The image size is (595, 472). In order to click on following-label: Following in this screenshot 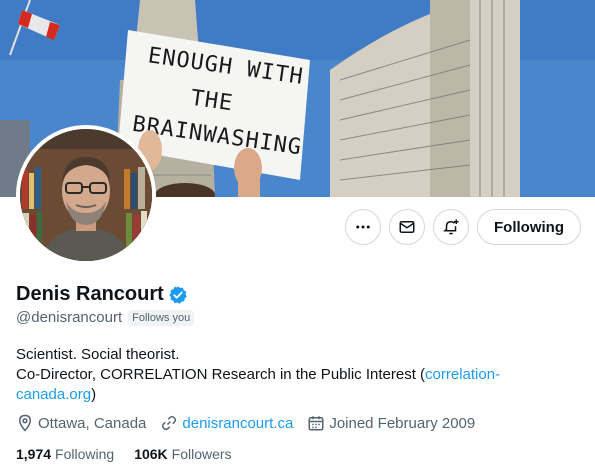, I will do `click(85, 454)`.